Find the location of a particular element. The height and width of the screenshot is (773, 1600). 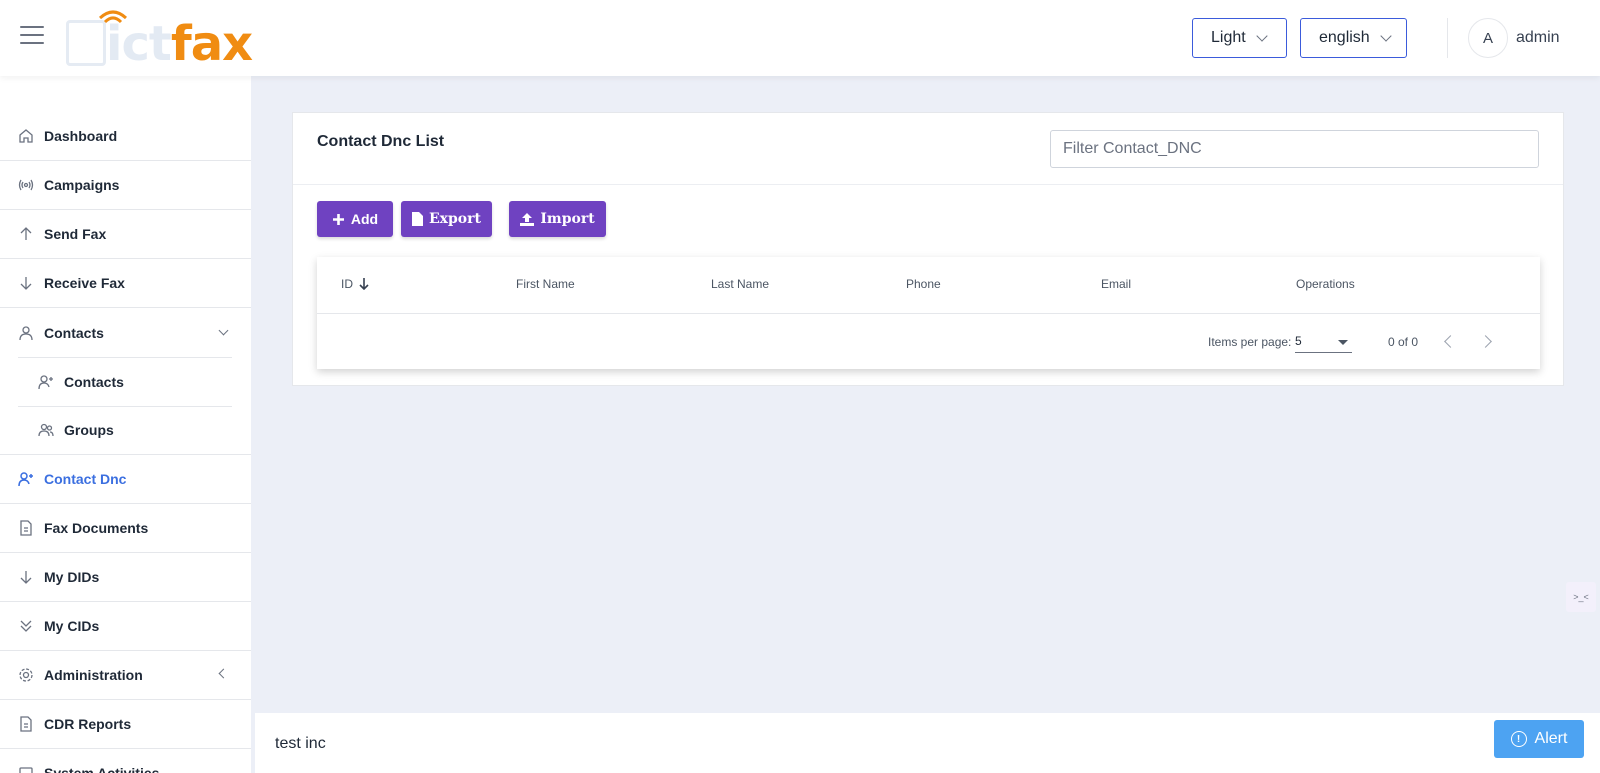

page-size-select: 5 is located at coordinates (1323, 341).